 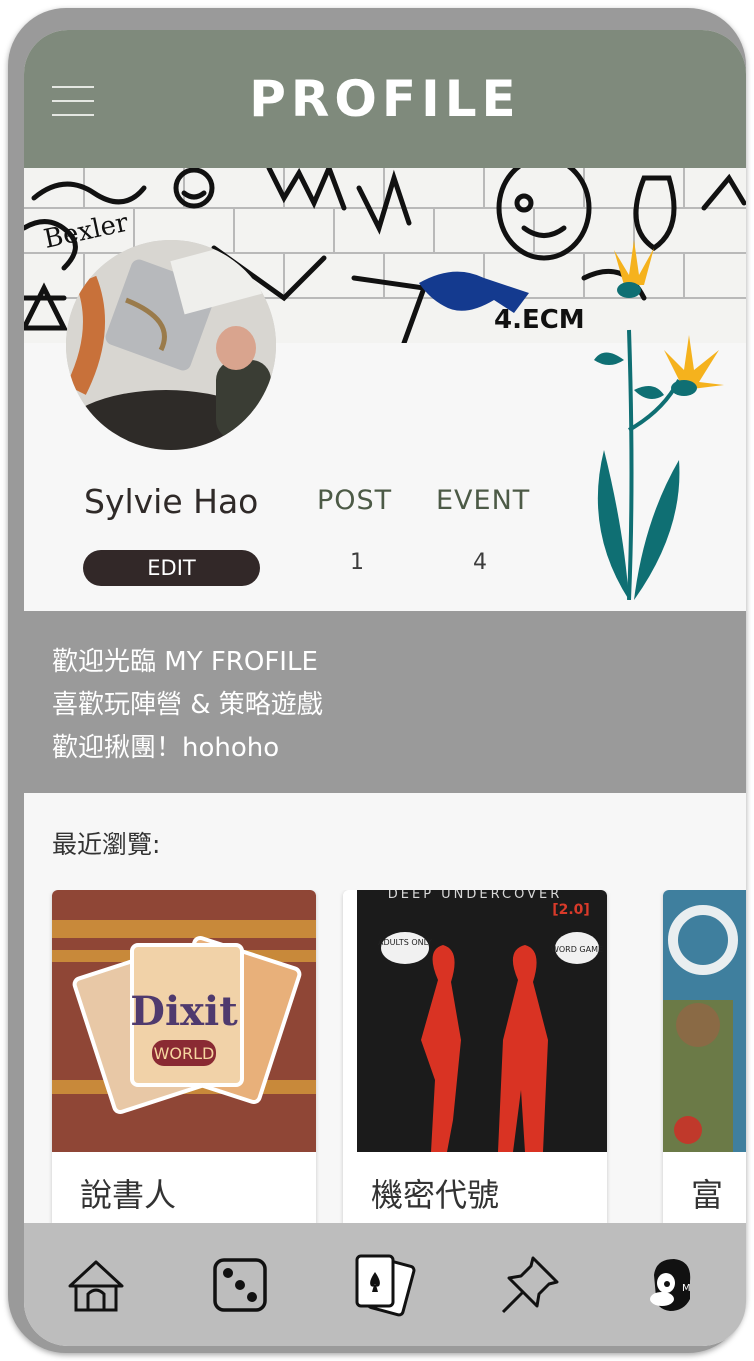 I want to click on nav-pinned-button, so click(x=530, y=1285).